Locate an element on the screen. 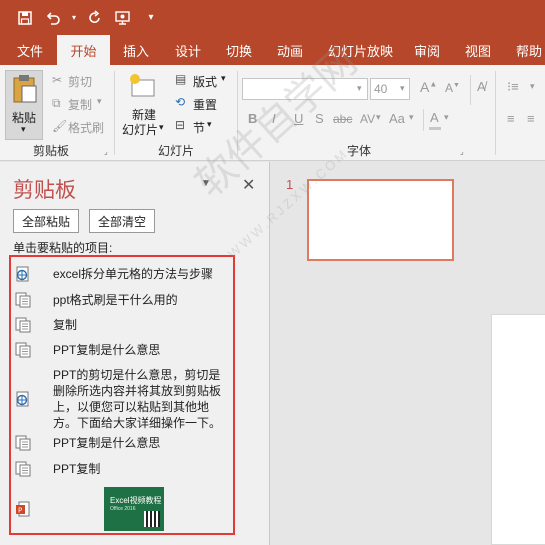  copy-dropdown-icon: ▾ is located at coordinates (99, 101).